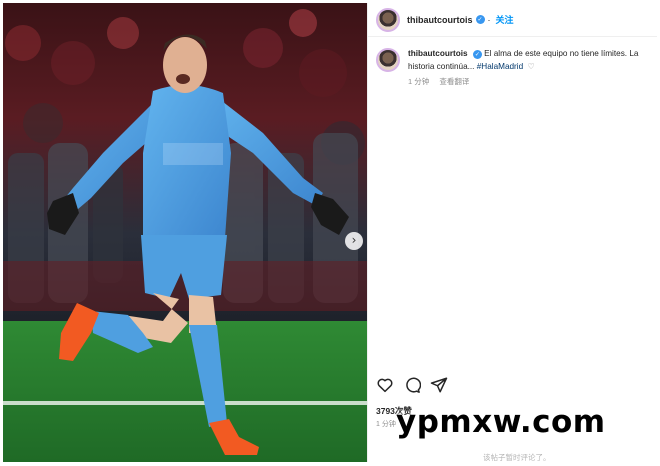 The height and width of the screenshot is (466, 660). I want to click on carousel-next-button: ›, so click(354, 241).